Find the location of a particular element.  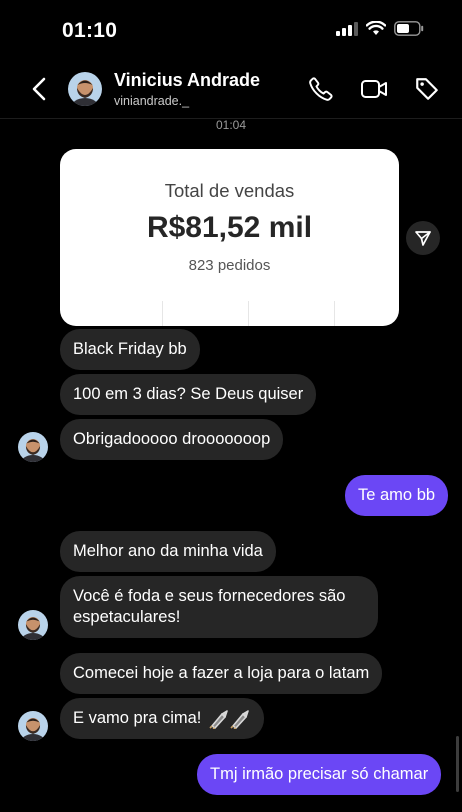

message-text: E vamo pra cima! is located at coordinates (137, 718).